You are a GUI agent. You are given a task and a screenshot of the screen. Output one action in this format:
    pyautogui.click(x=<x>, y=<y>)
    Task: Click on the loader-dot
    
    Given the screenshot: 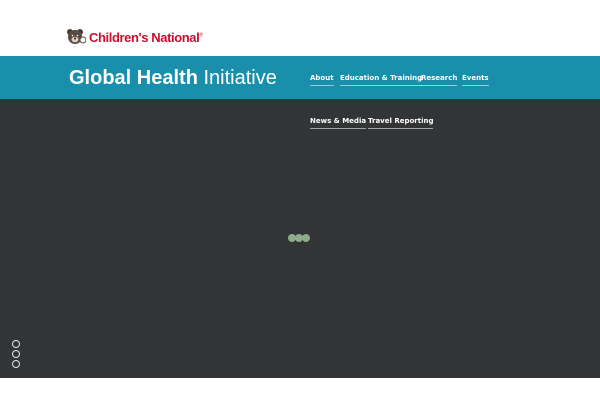 What is the action you would take?
    pyautogui.click(x=306, y=238)
    